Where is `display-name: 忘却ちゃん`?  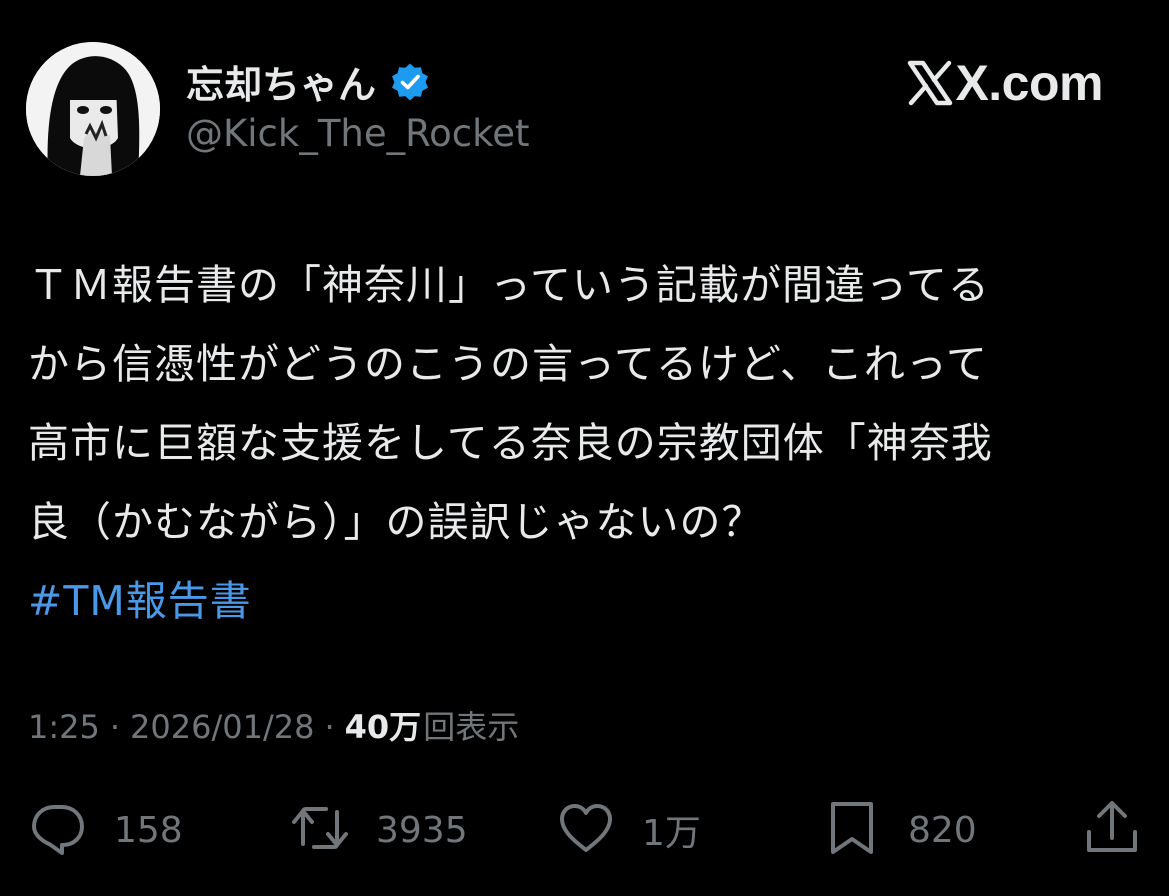 display-name: 忘却ちゃん is located at coordinates (308, 81).